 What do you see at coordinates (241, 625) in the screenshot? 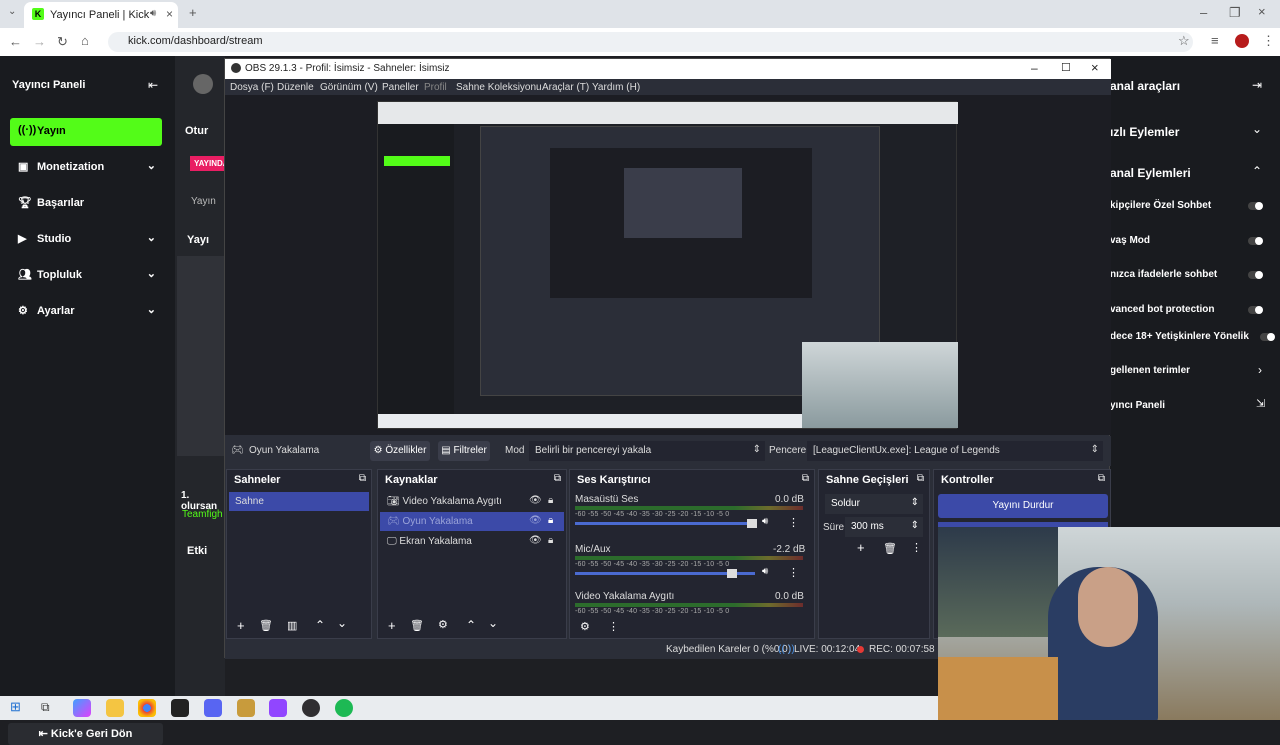
I see `add-scene-icon: +` at bounding box center [241, 625].